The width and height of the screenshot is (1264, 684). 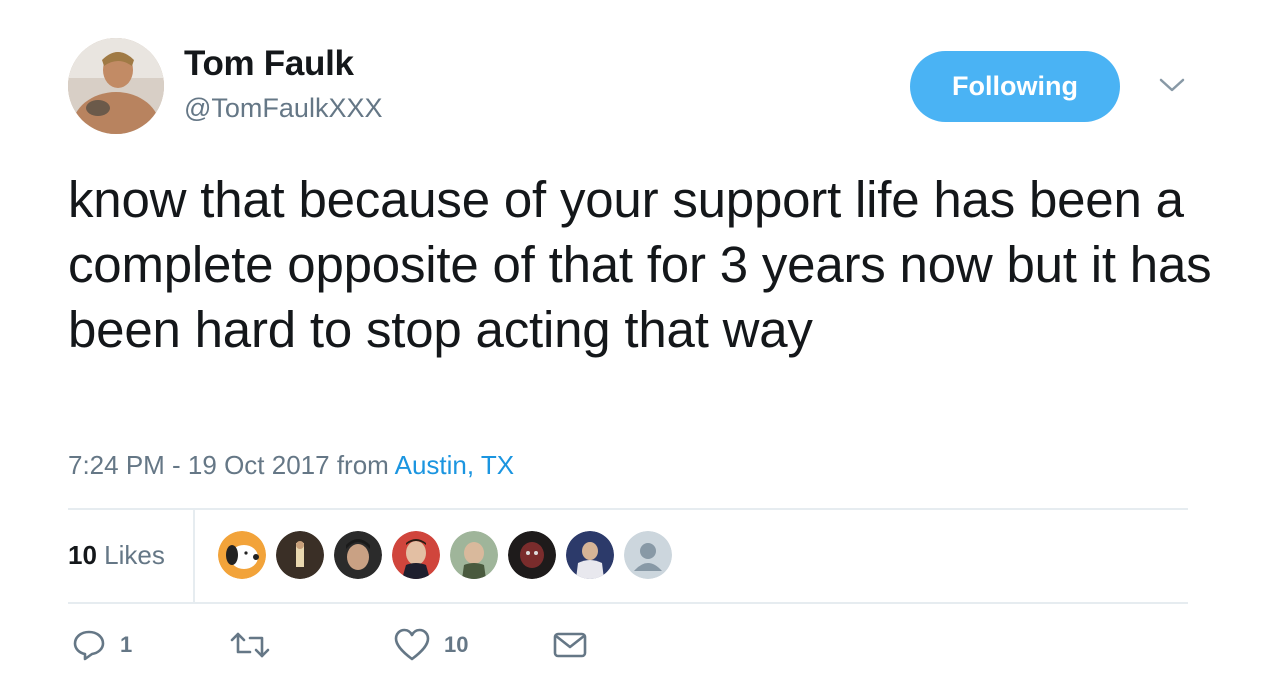 What do you see at coordinates (199, 465) in the screenshot?
I see `tweet-timestamp: 7:24 PM - 19 Oct 2017` at bounding box center [199, 465].